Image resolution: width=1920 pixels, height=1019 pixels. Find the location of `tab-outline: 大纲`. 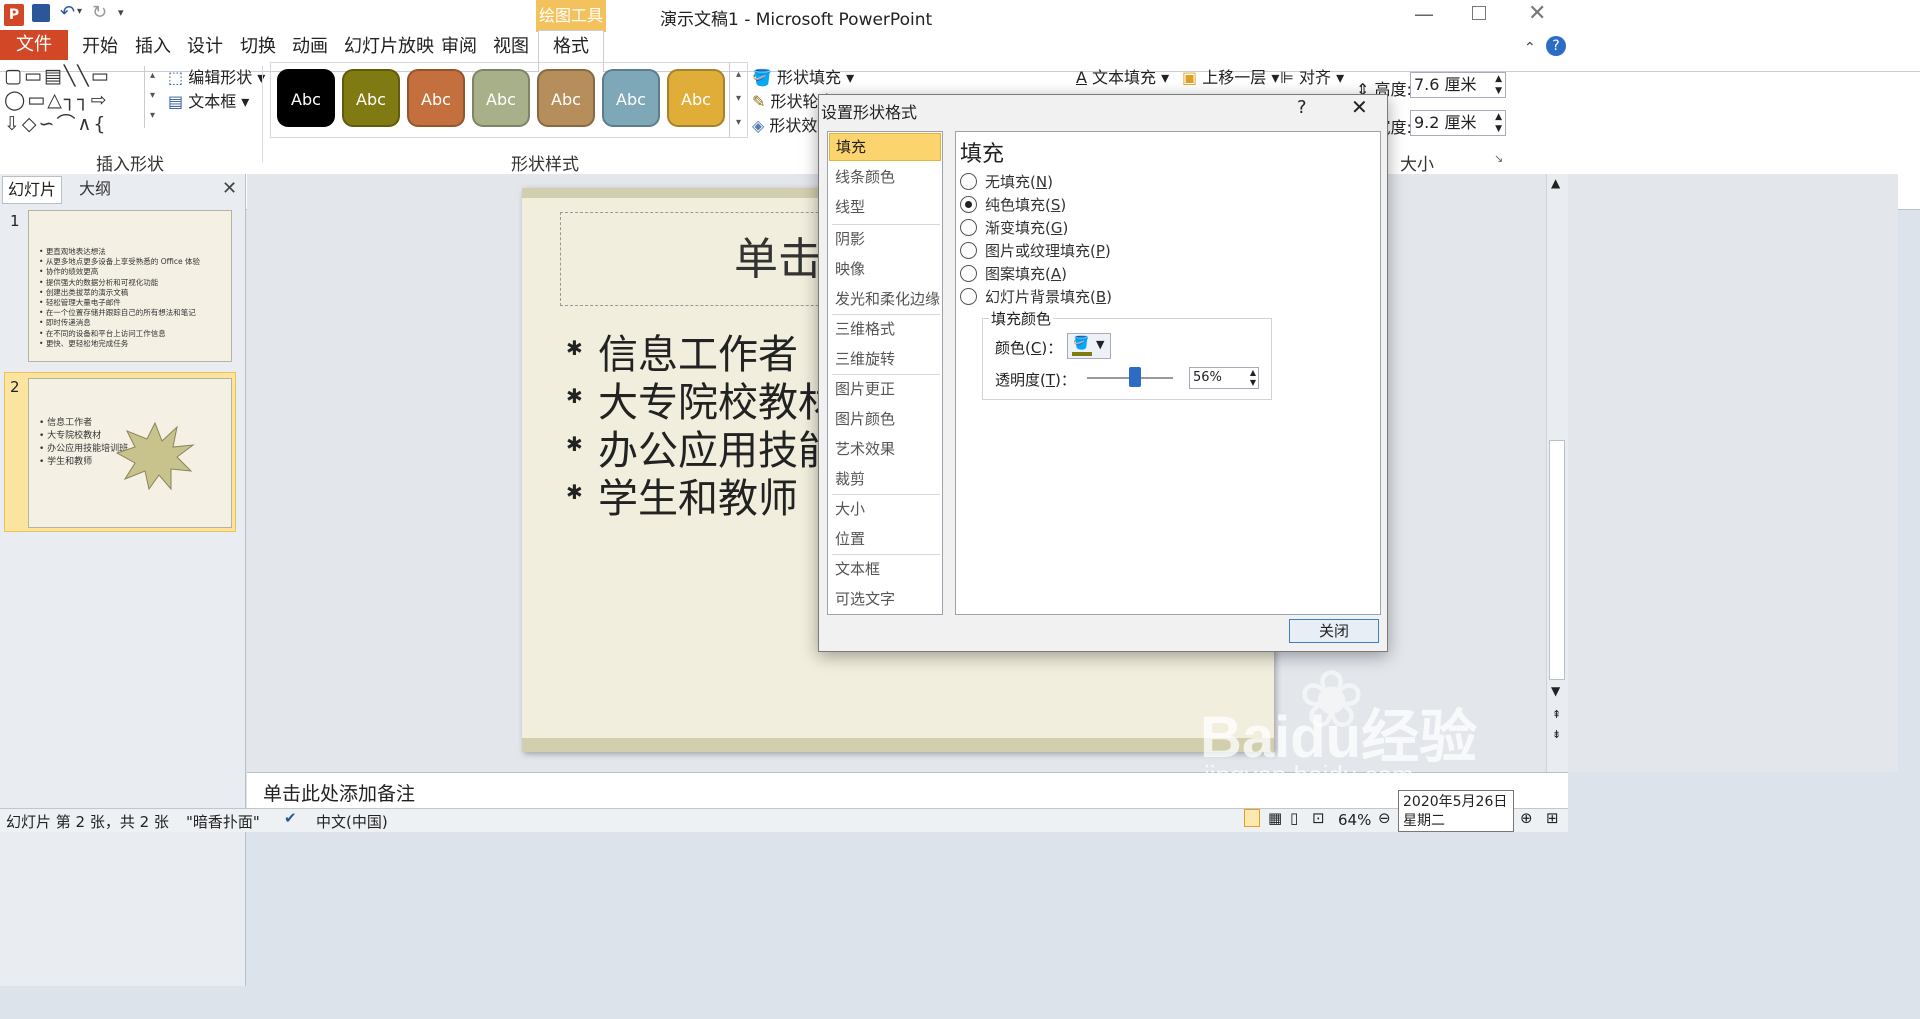

tab-outline: 大纲 is located at coordinates (95, 190).